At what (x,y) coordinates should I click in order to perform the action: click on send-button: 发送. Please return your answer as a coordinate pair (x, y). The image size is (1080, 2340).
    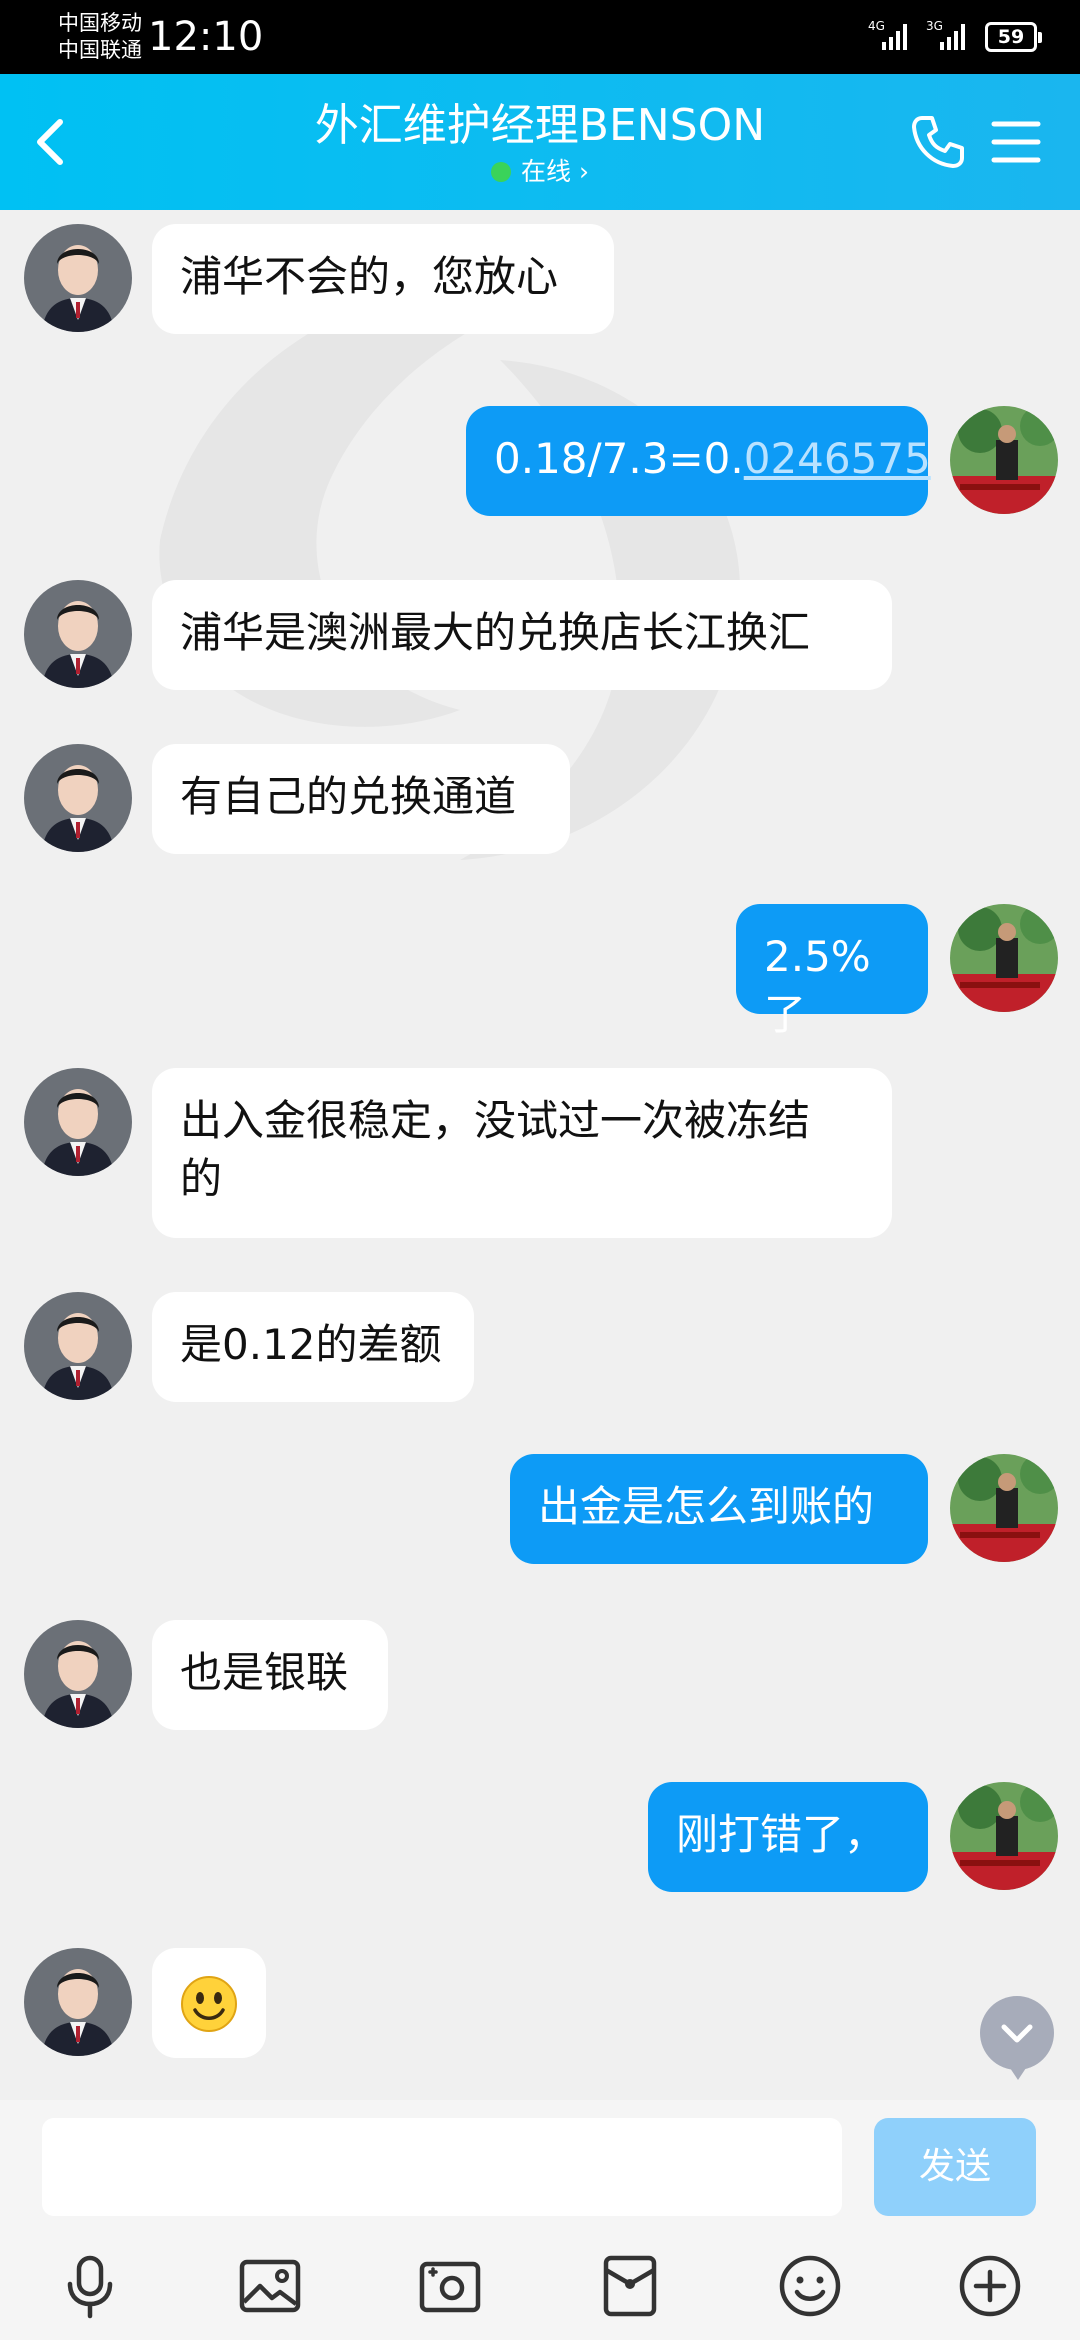
    Looking at the image, I should click on (955, 2167).